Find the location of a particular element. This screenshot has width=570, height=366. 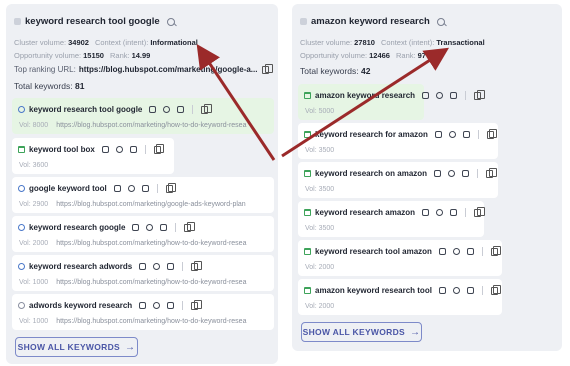

opportunity-value: 12466 is located at coordinates (379, 55).